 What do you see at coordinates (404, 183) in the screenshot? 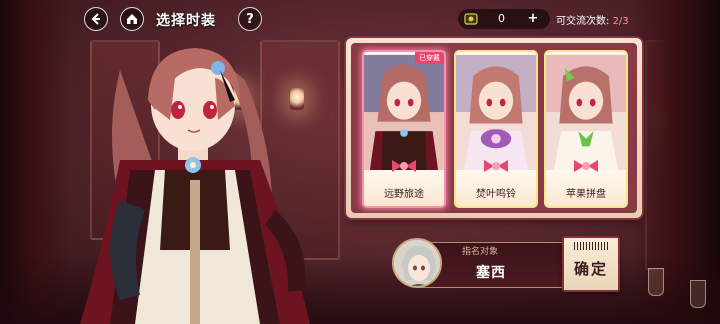
I see `card-footer: 远野旅途` at bounding box center [404, 183].